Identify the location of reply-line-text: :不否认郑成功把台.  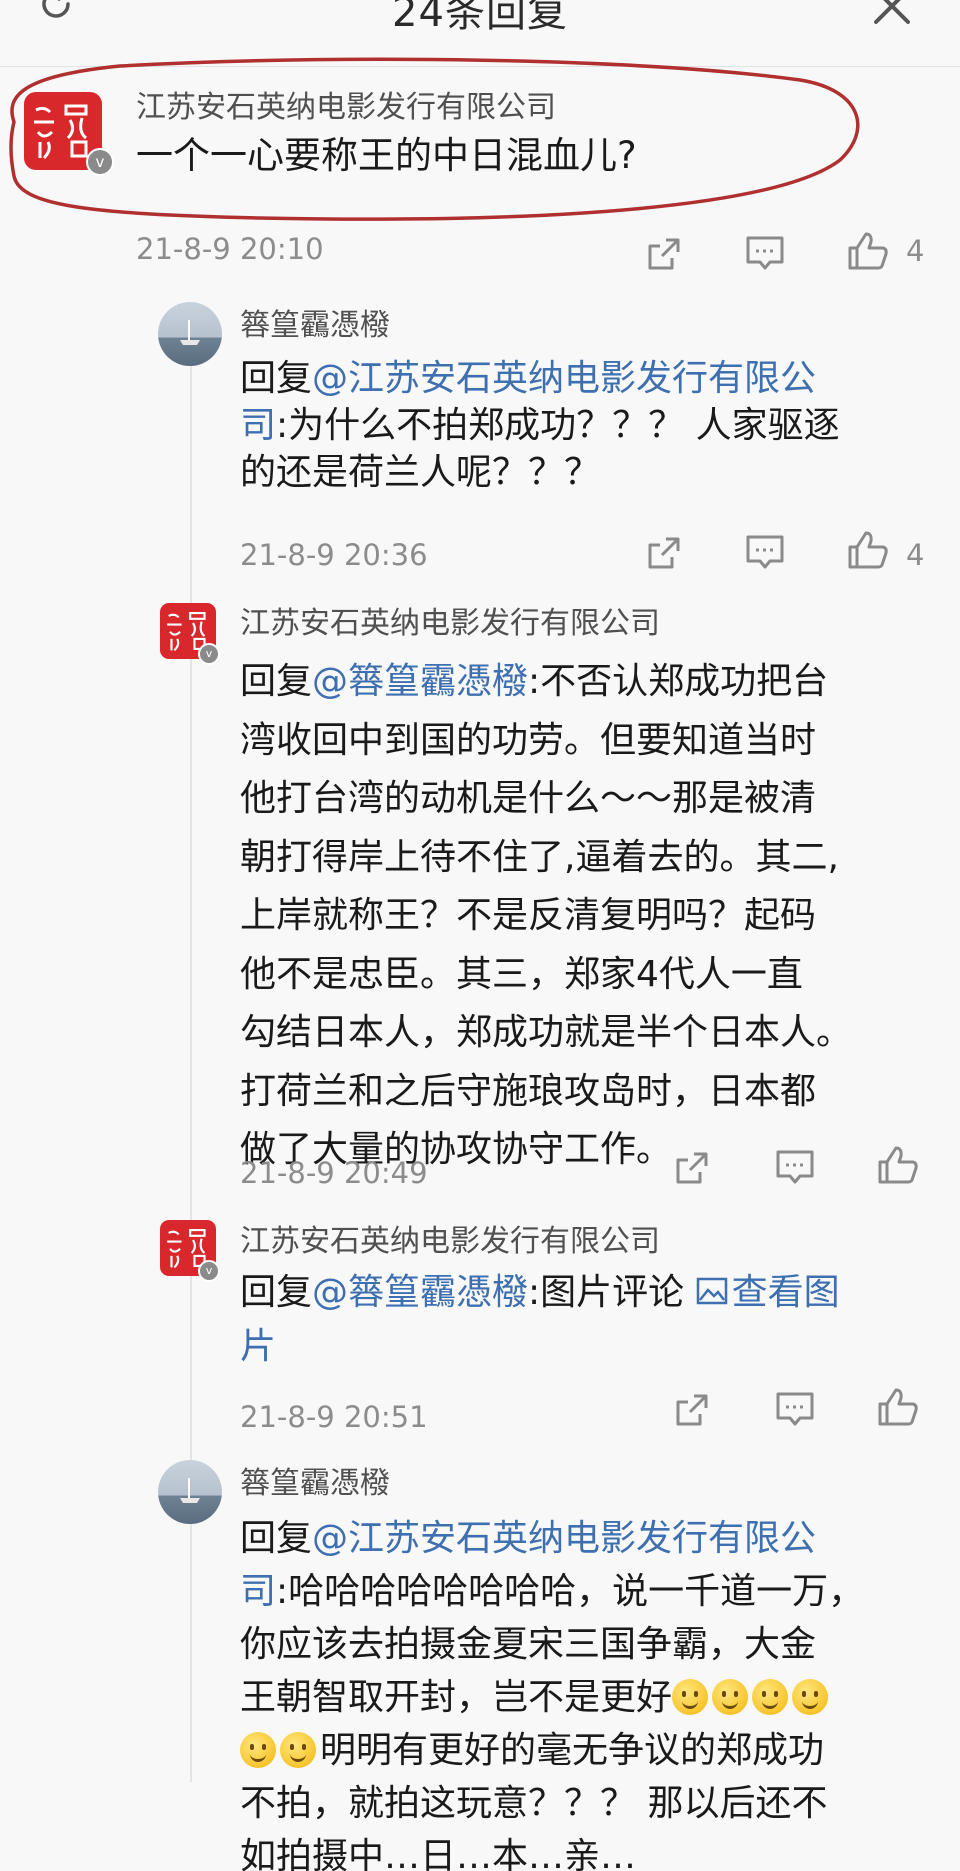
(678, 681).